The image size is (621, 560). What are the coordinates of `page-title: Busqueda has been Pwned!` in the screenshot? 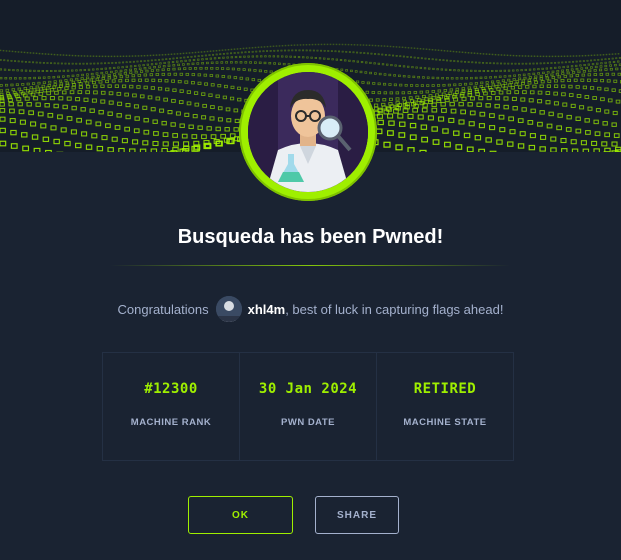 It's located at (310, 237).